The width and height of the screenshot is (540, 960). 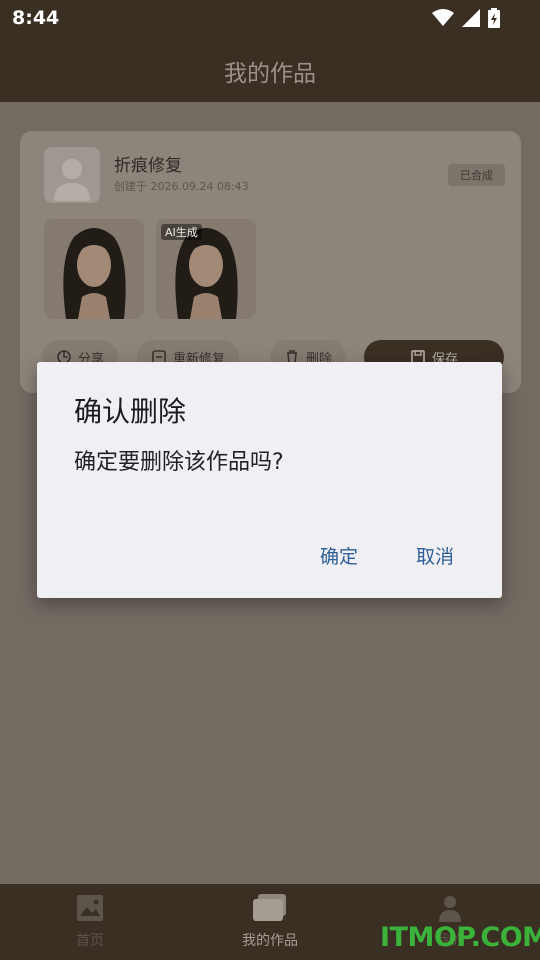 I want to click on original-photo-thumbnail, so click(x=94, y=269).